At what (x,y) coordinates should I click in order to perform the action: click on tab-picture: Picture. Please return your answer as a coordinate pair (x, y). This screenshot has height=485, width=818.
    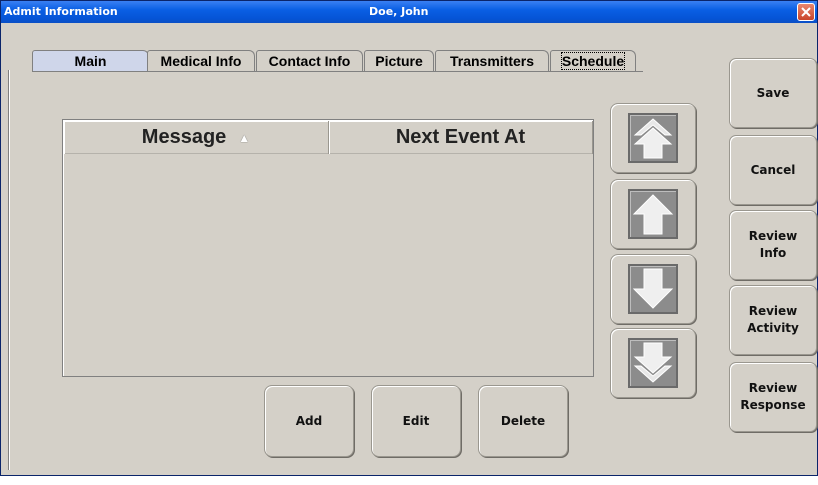
    Looking at the image, I should click on (399, 61).